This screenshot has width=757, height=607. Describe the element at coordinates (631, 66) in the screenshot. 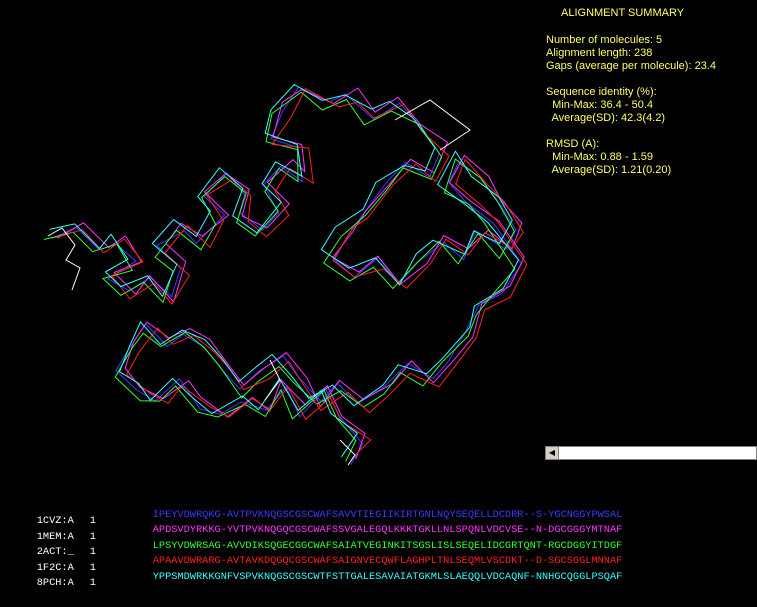

I see `summary-line: Gaps (average per molecule): 23.4` at that location.